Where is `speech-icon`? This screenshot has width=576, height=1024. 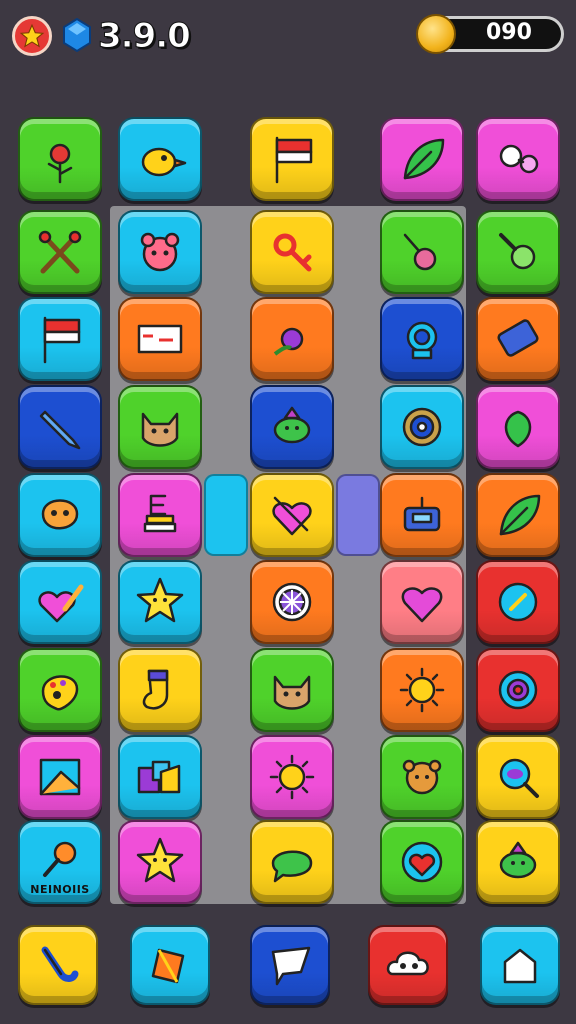
speech-icon is located at coordinates (291, 966).